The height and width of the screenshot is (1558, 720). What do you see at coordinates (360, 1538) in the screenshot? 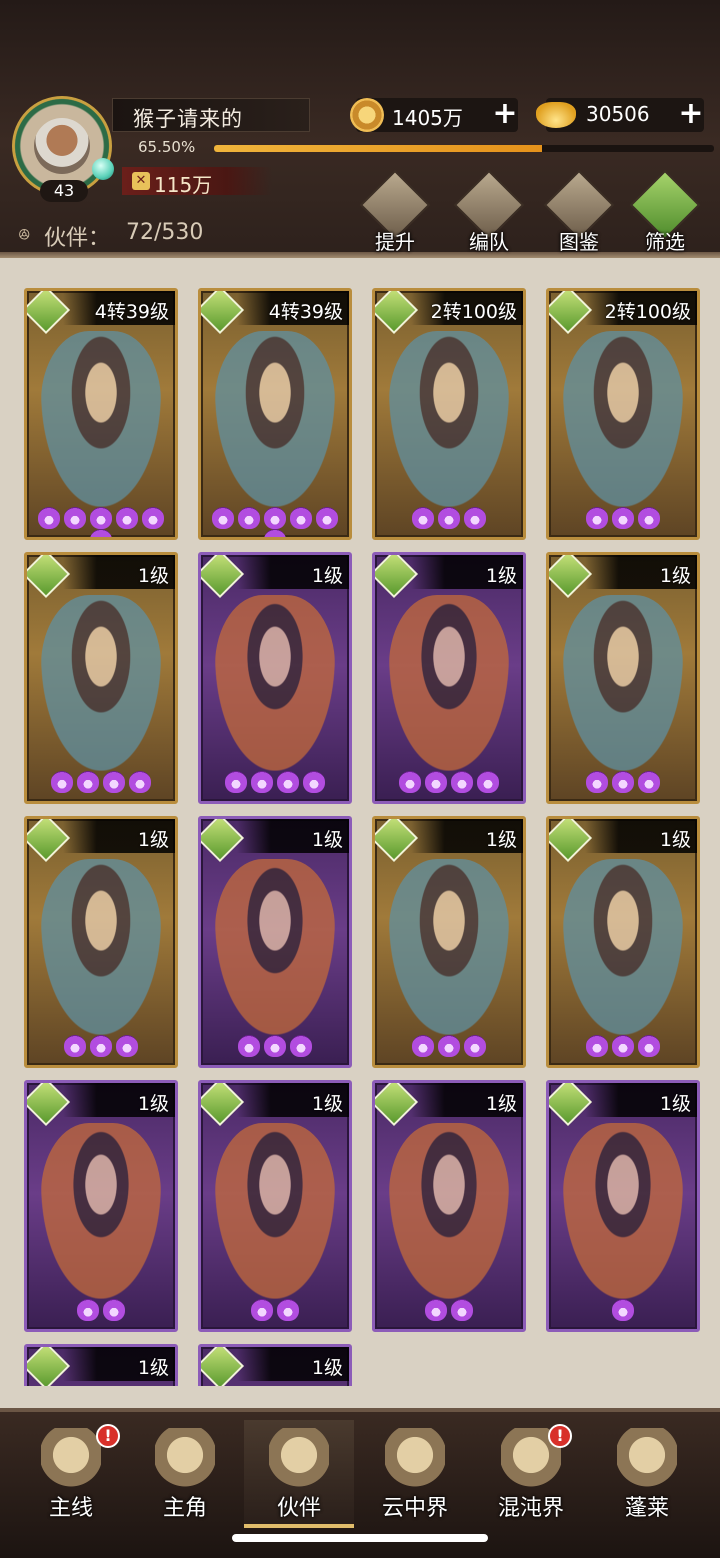
I see `home-indicator` at bounding box center [360, 1538].